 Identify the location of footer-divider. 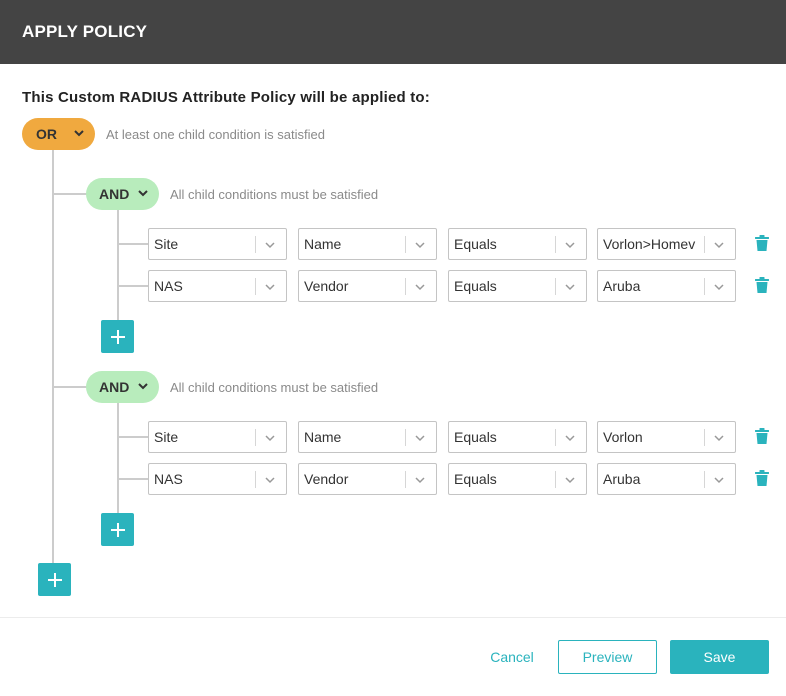
(393, 617).